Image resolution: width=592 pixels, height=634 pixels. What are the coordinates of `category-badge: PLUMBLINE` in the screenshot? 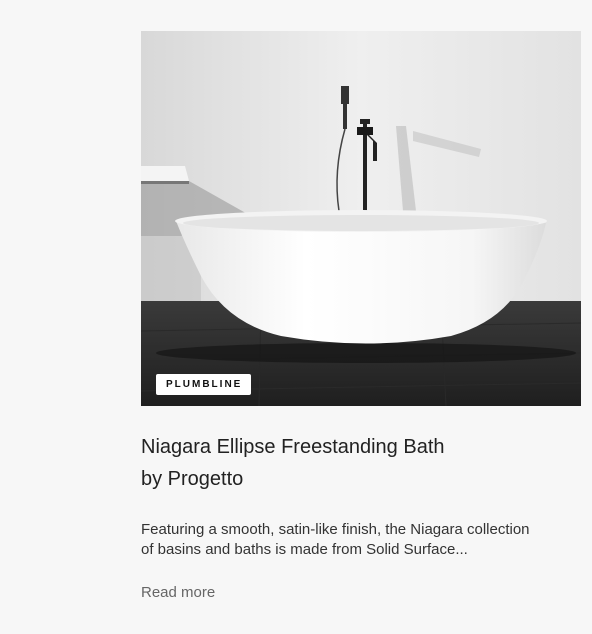 It's located at (204, 384).